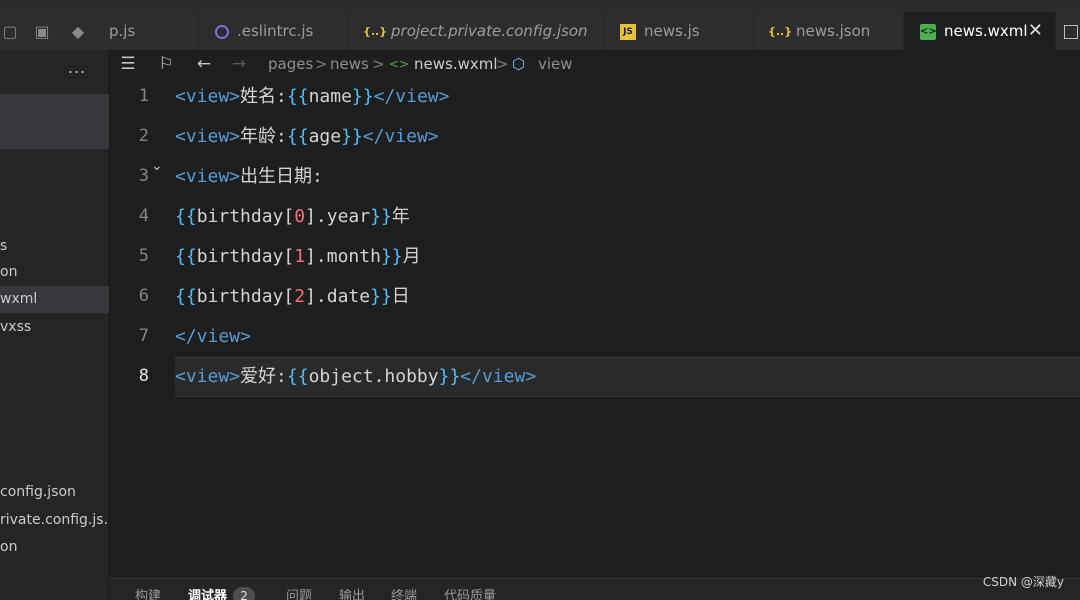 This screenshot has height=600, width=1080. I want to click on split-editor-icon, so click(1068, 31).